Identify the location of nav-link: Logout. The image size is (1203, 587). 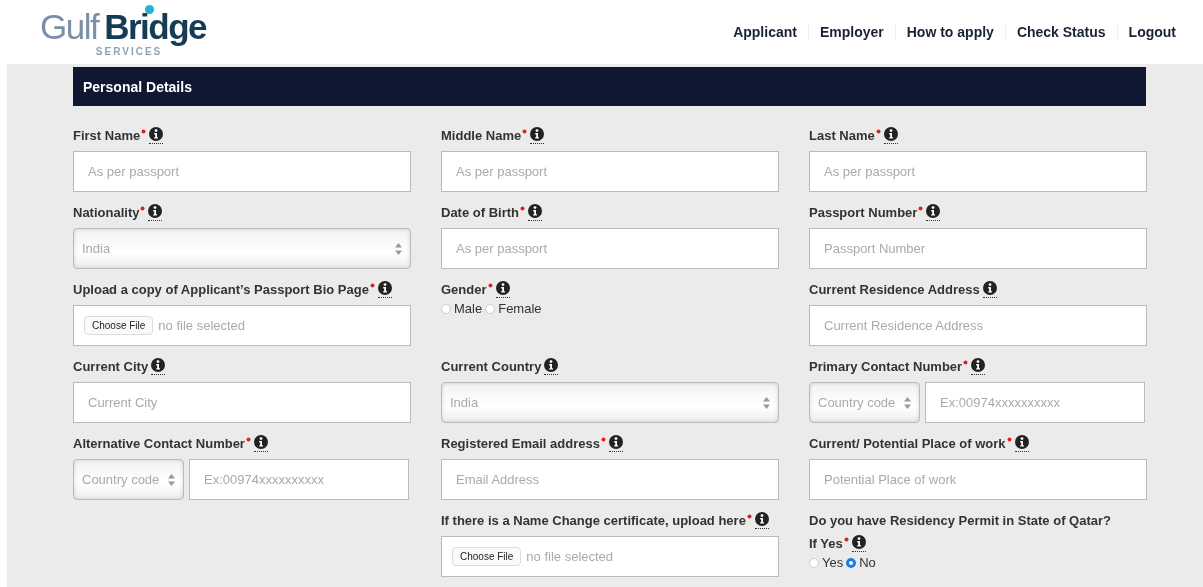
(1151, 32).